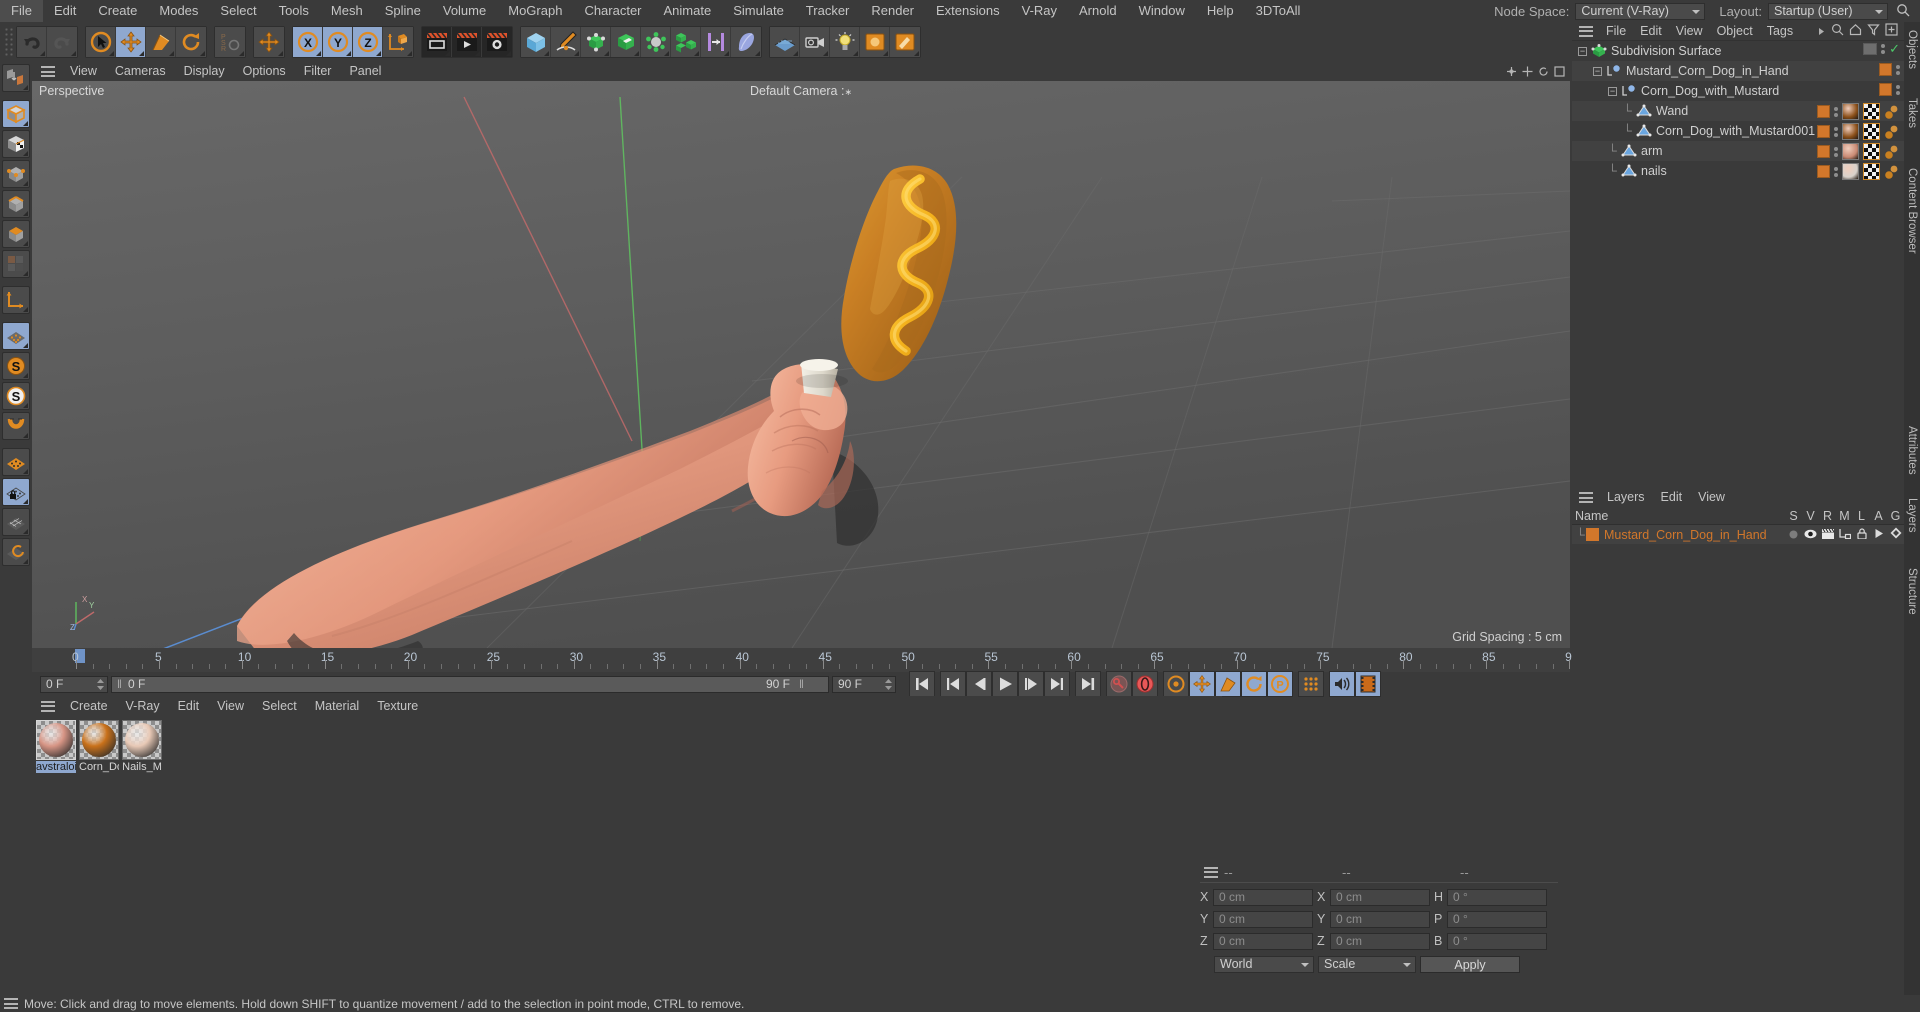 Image resolution: width=1920 pixels, height=1012 pixels. I want to click on side-tab-structure: Structure, so click(1912, 591).